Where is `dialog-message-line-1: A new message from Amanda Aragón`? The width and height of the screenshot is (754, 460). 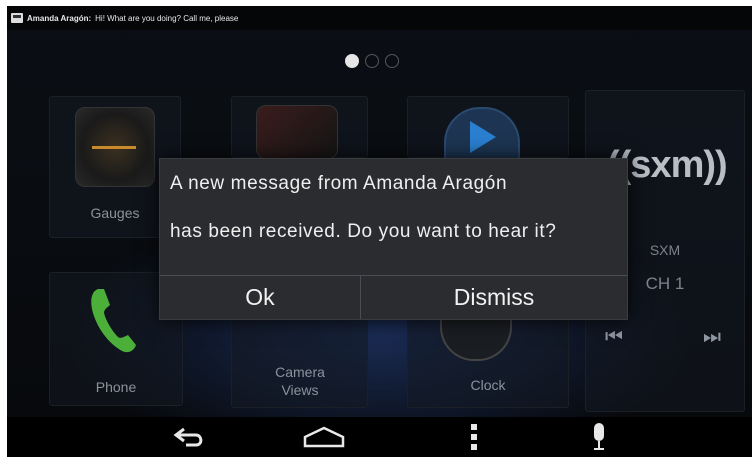 dialog-message-line-1: A new message from Amanda Aragón is located at coordinates (339, 183).